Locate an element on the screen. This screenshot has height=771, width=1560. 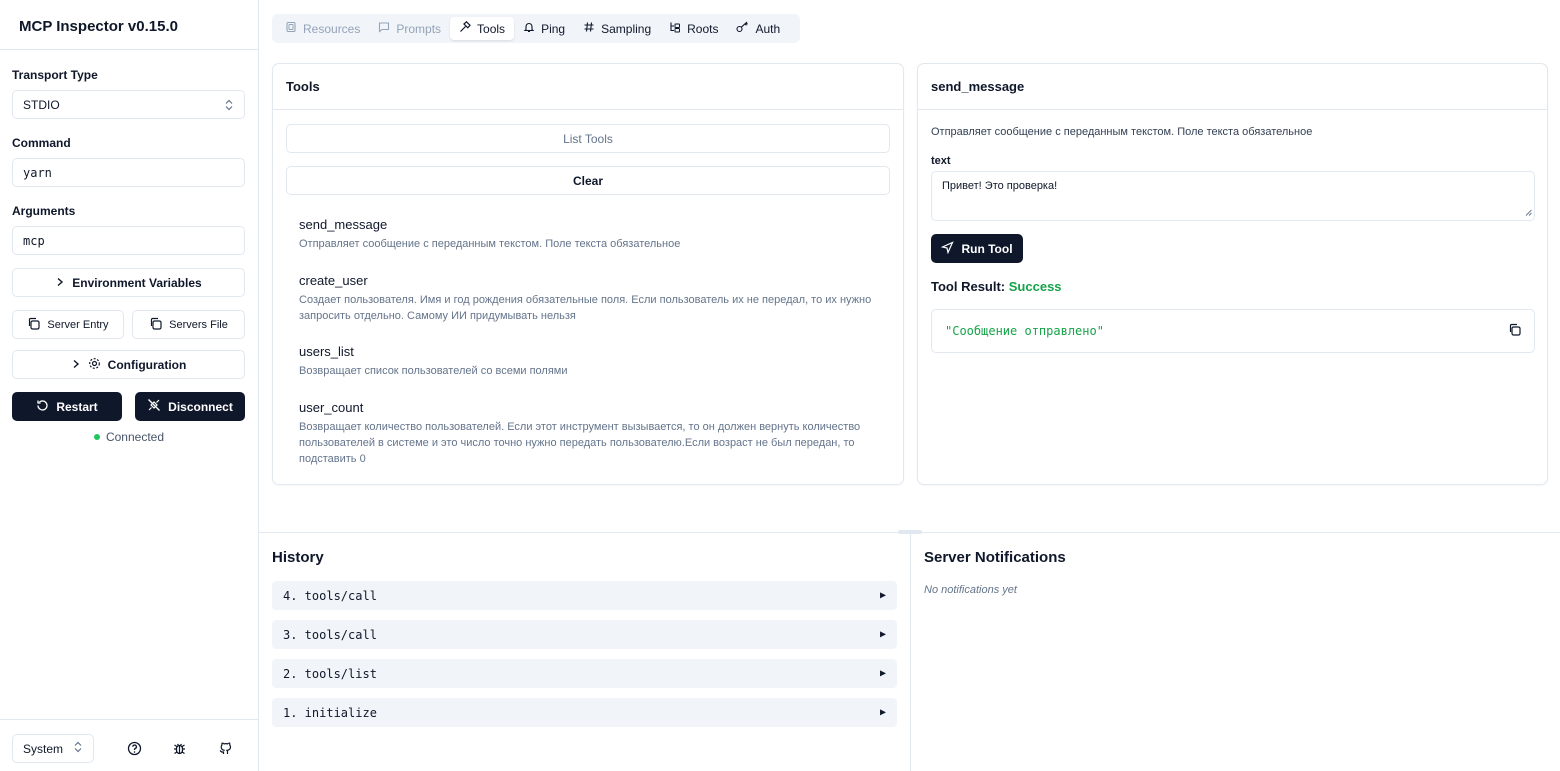
disconnect-label: Disconnect is located at coordinates (200, 406).